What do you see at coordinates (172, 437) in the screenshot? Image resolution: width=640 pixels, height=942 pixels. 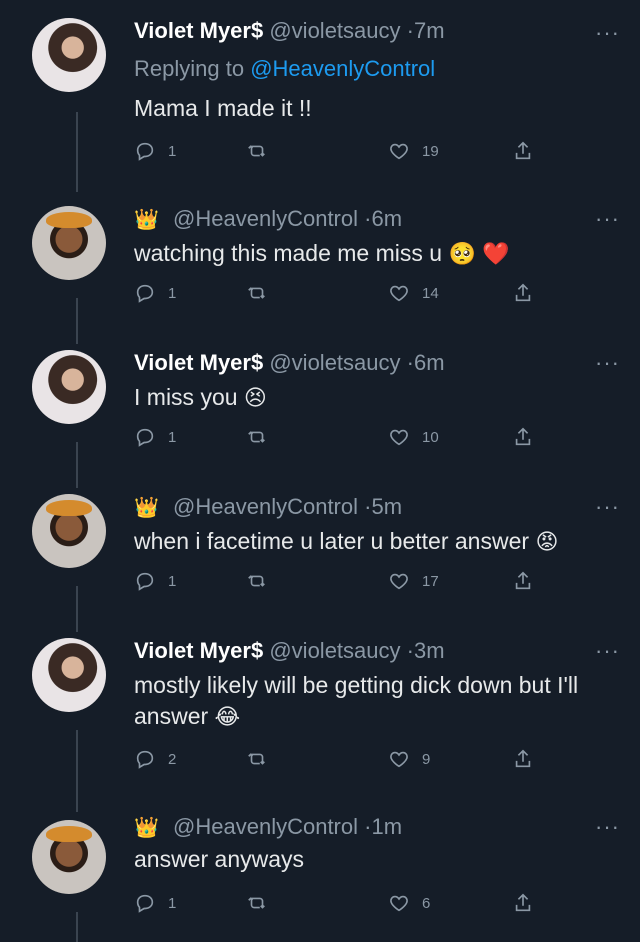 I see `reply-count: 1` at bounding box center [172, 437].